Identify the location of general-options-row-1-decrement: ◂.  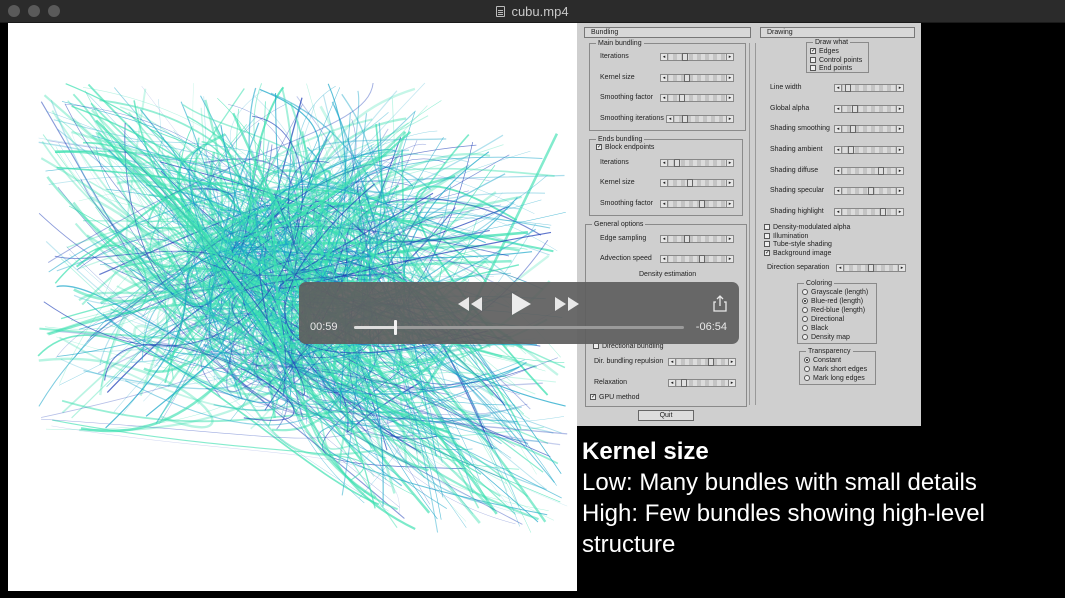
(664, 259).